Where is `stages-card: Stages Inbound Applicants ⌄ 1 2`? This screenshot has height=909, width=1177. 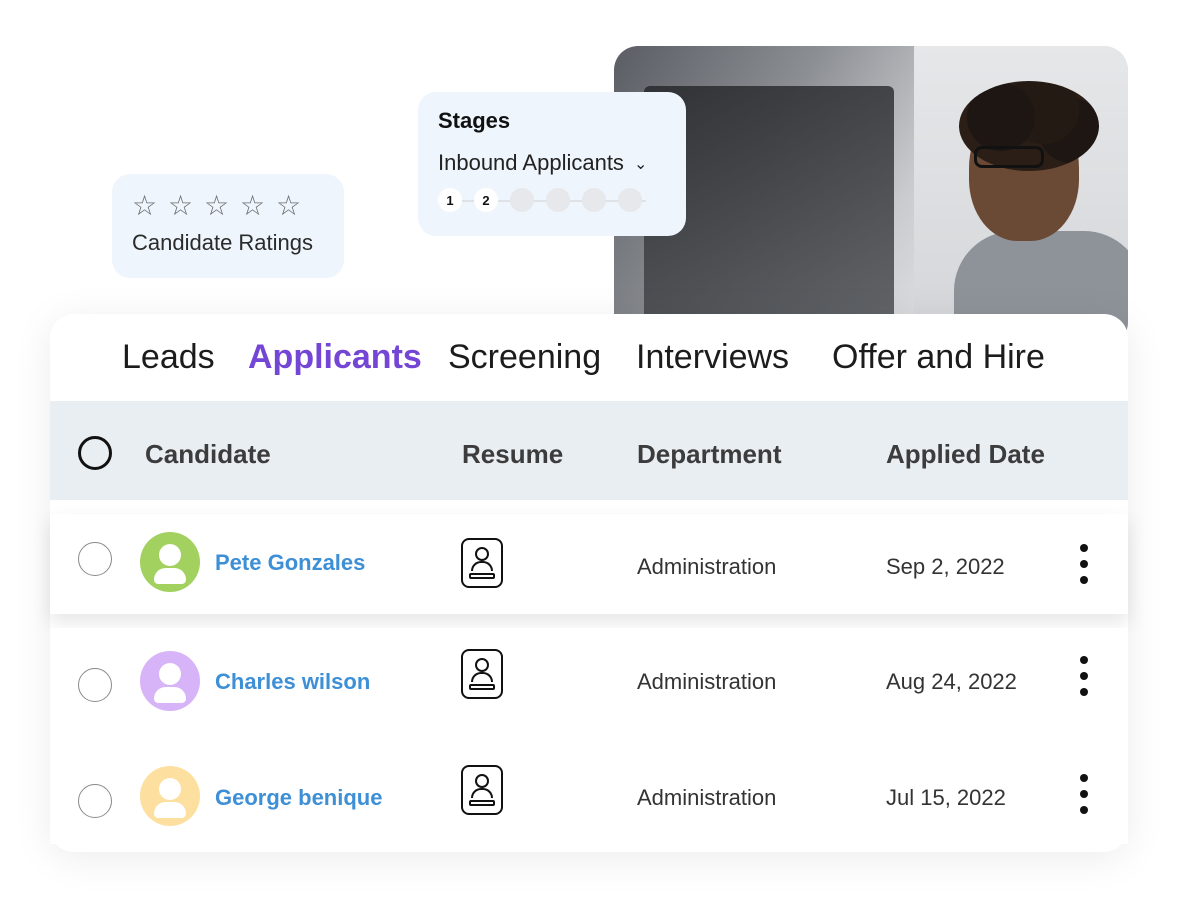
stages-card: Stages Inbound Applicants ⌄ 1 2 is located at coordinates (552, 164).